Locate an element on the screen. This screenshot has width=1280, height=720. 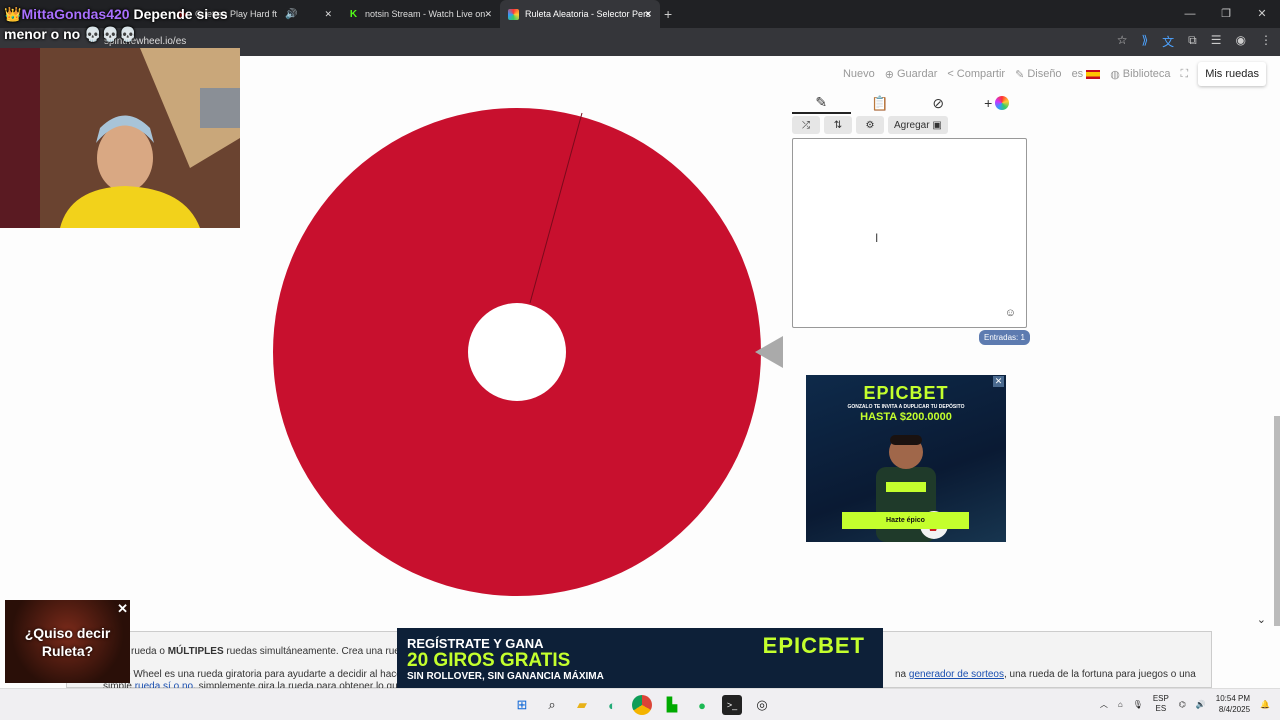
fullscreen-icon: ⛶ is located at coordinates (1185, 74).